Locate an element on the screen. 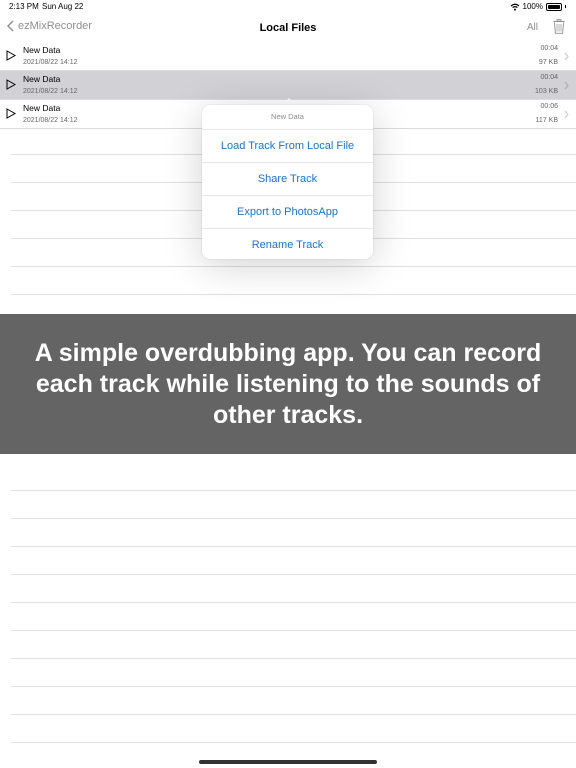 This screenshot has height=768, width=576. battery-icon is located at coordinates (554, 6).